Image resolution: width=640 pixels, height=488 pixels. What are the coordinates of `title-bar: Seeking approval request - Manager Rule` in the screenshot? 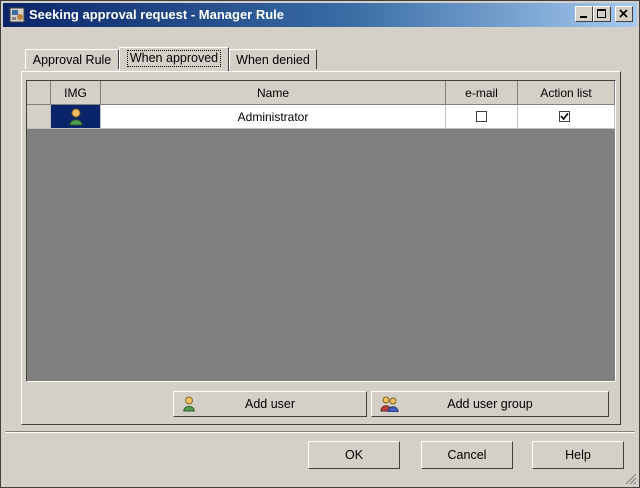 It's located at (320, 15).